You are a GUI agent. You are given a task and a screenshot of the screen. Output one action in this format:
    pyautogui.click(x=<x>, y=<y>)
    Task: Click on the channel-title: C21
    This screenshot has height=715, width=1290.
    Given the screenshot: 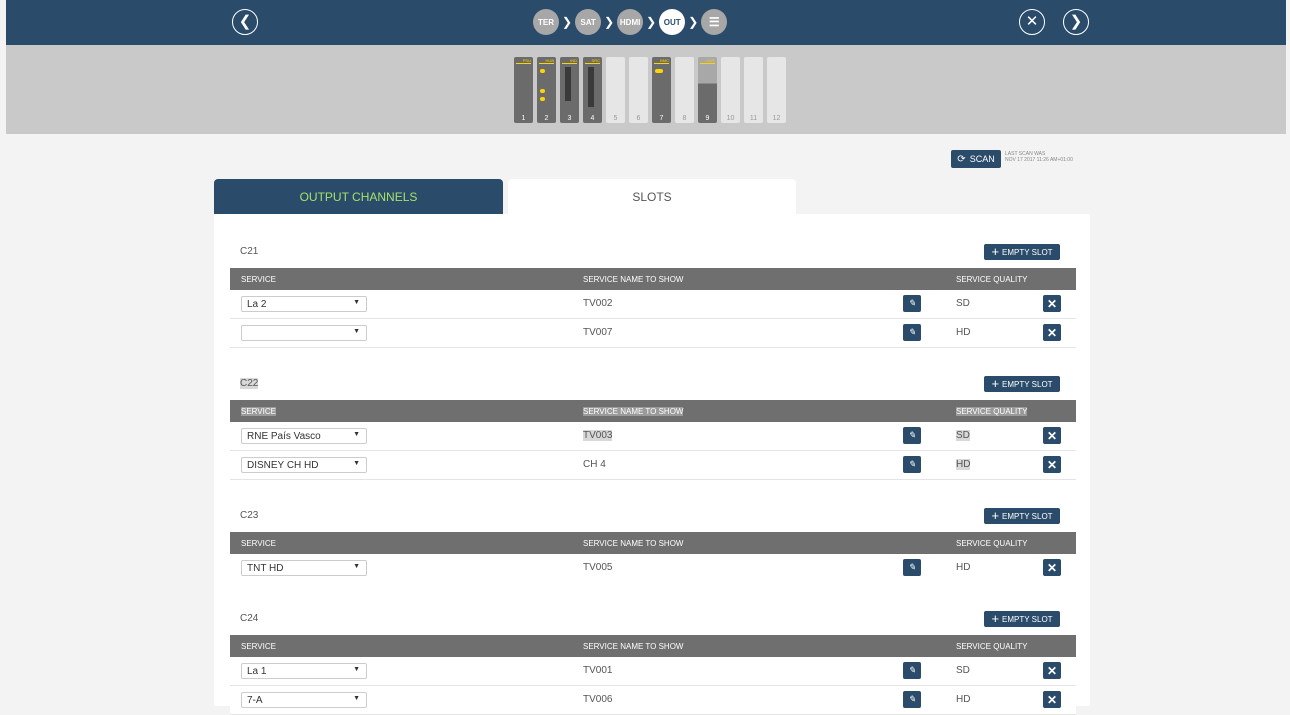 What is the action you would take?
    pyautogui.click(x=249, y=251)
    